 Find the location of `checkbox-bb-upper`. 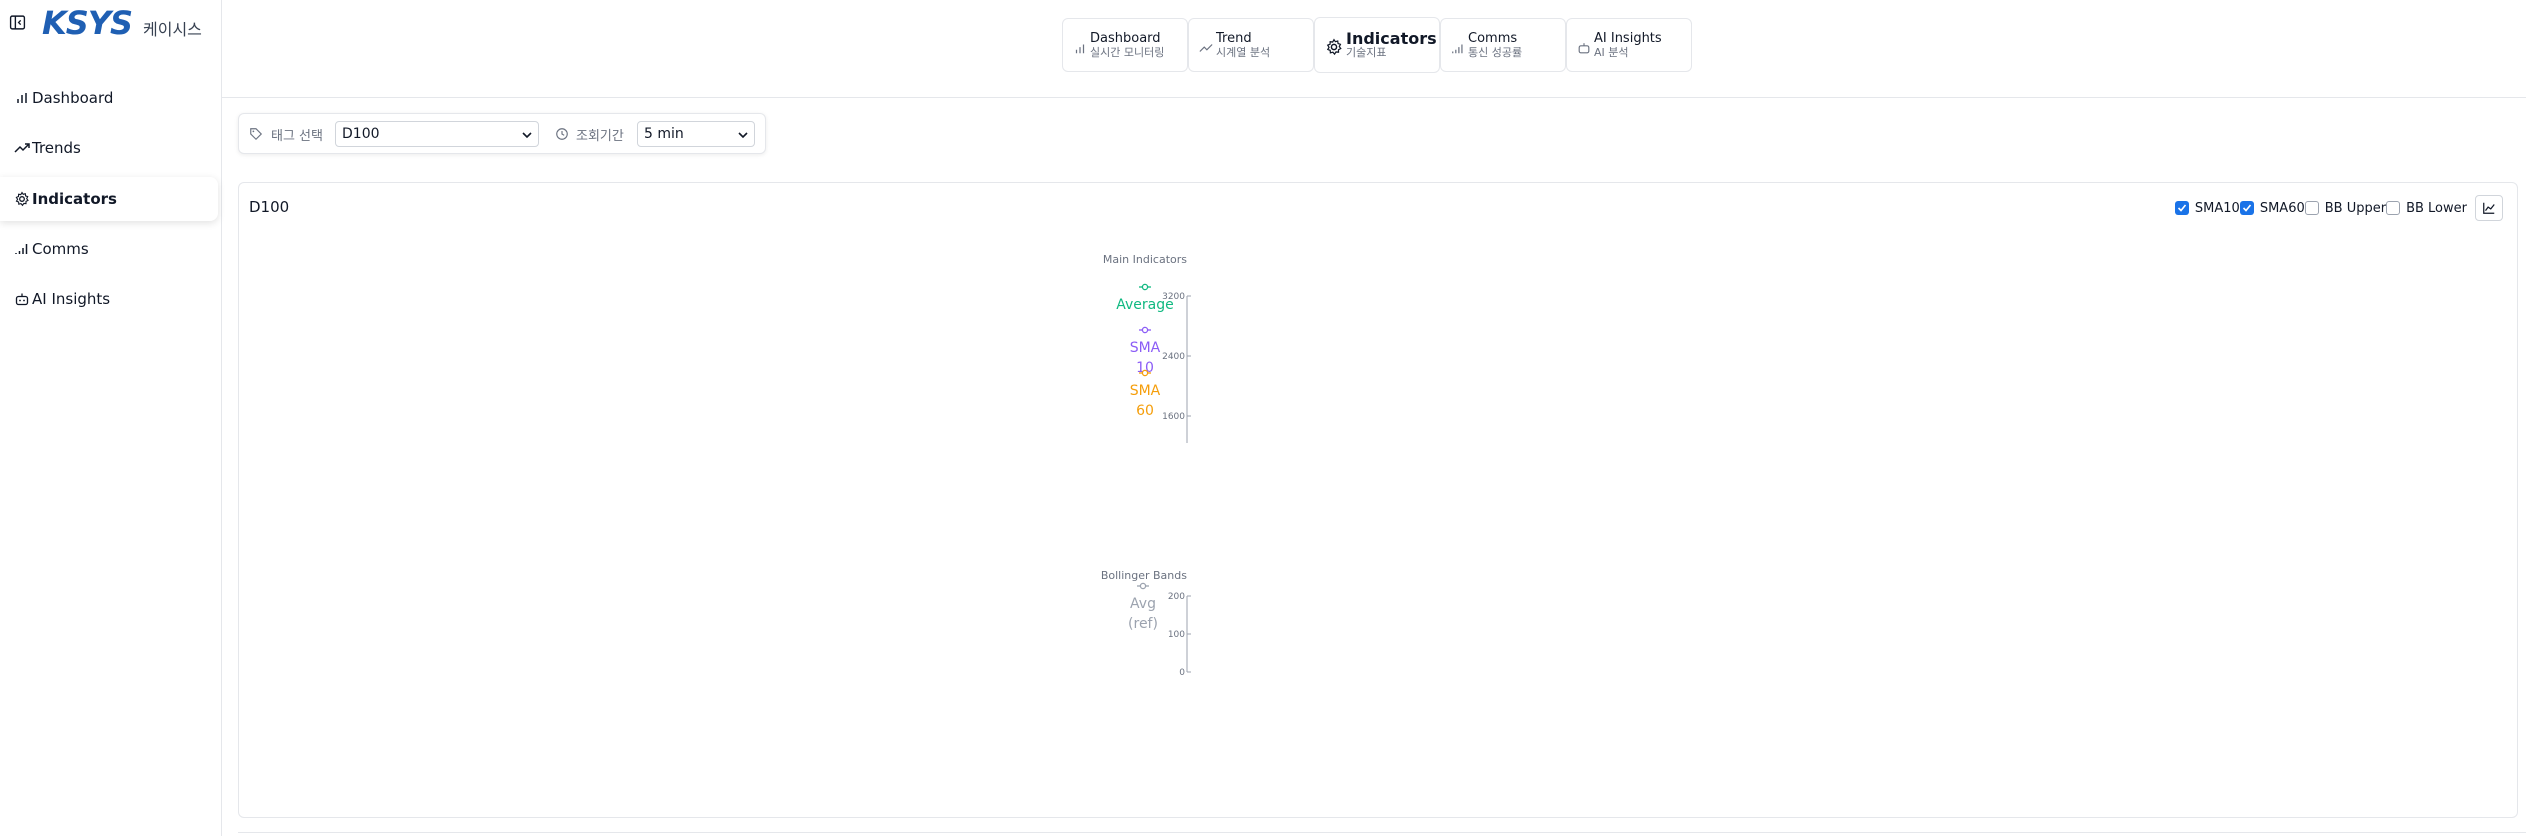

checkbox-bb-upper is located at coordinates (2311, 208).